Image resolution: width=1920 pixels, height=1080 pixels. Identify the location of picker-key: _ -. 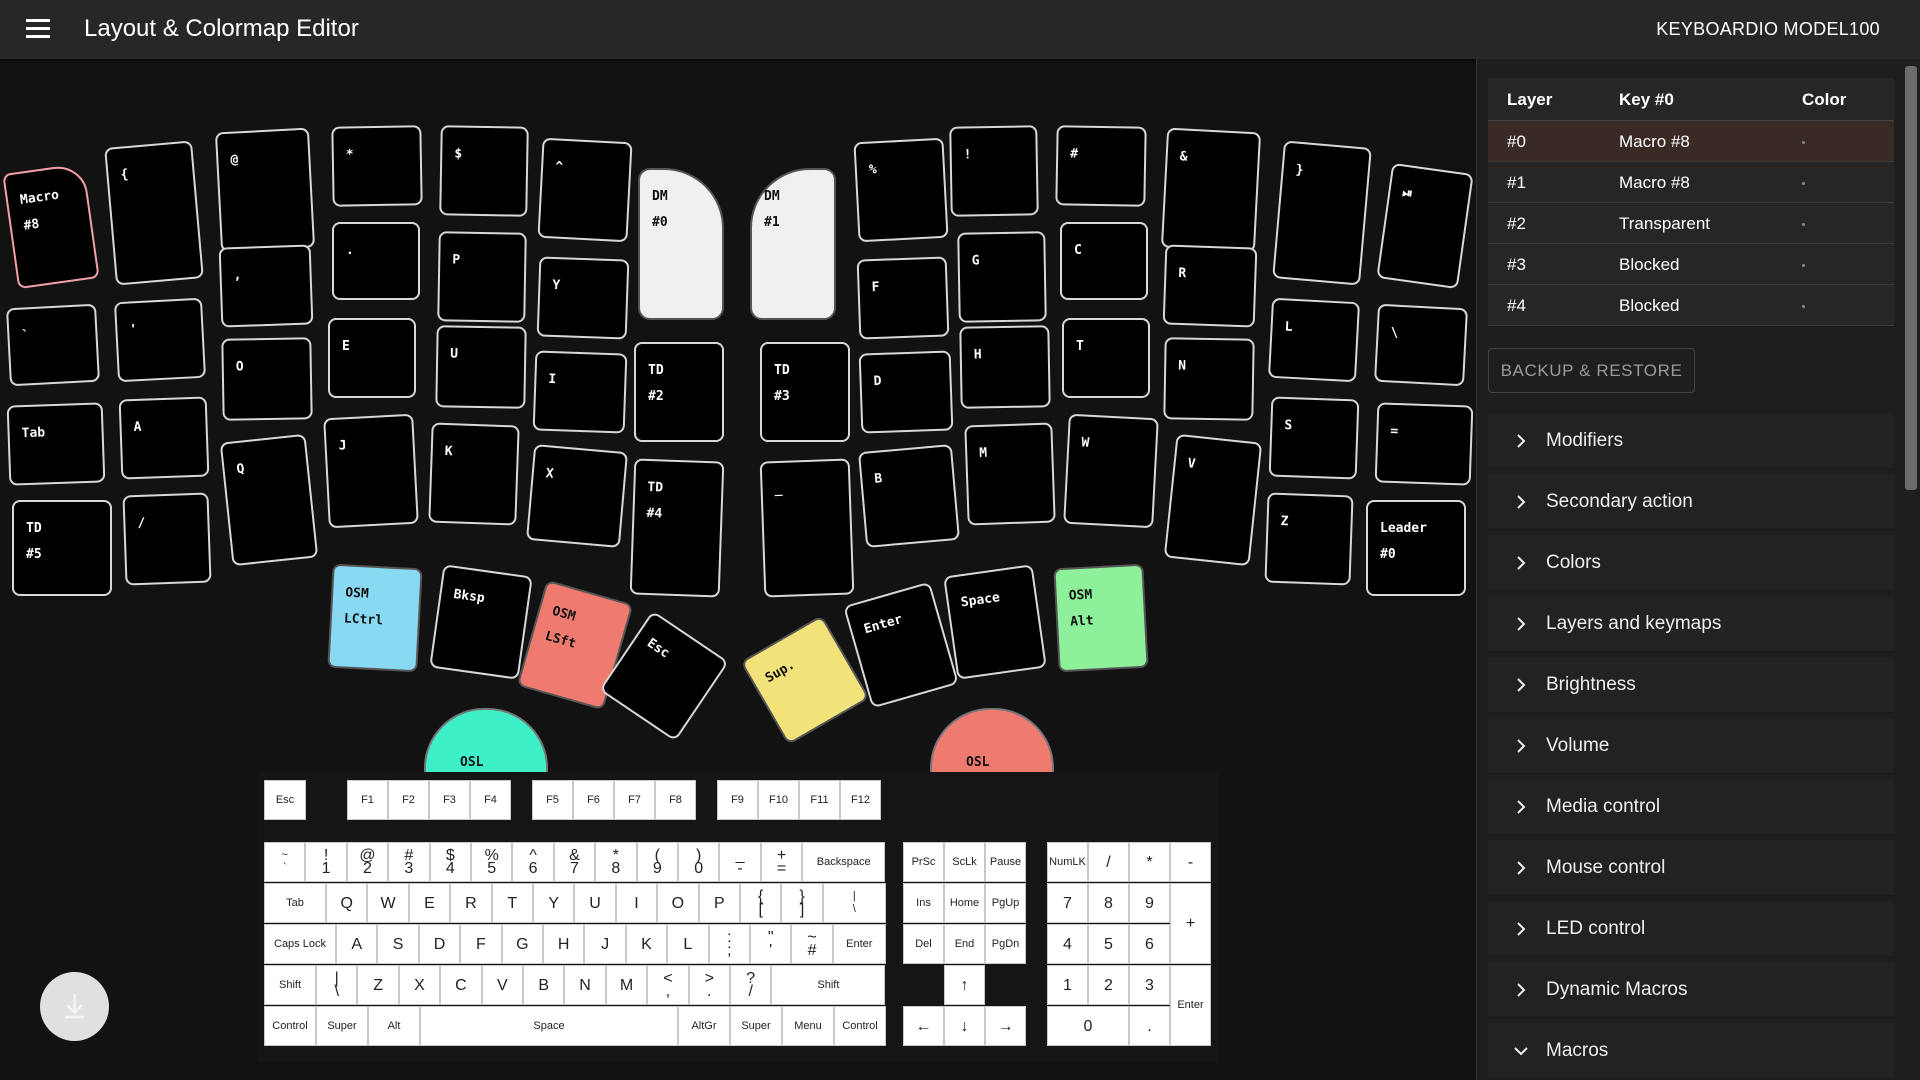
(740, 862).